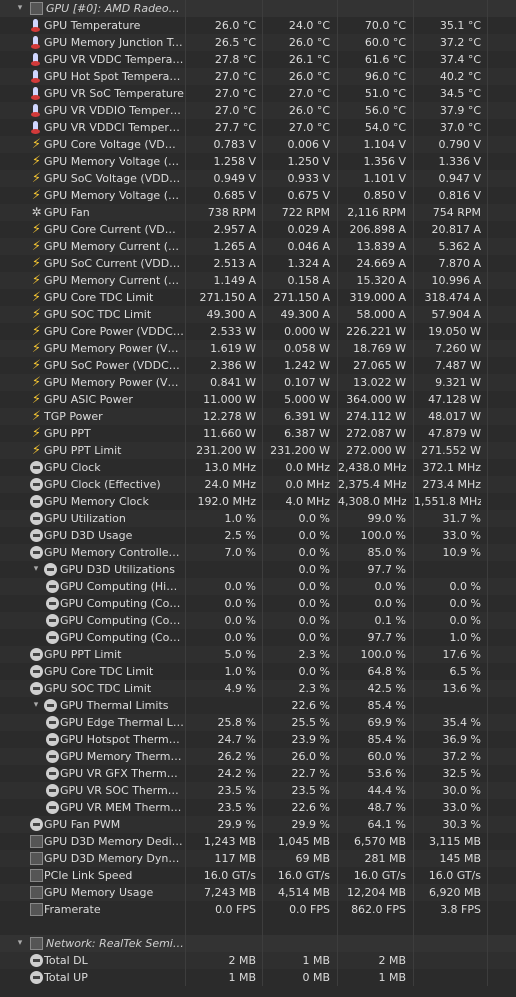  I want to click on sensor-row: GPU Fan PWM 29.9 % 29.9 % 64.1 % 30.3 %, so click(258, 824).